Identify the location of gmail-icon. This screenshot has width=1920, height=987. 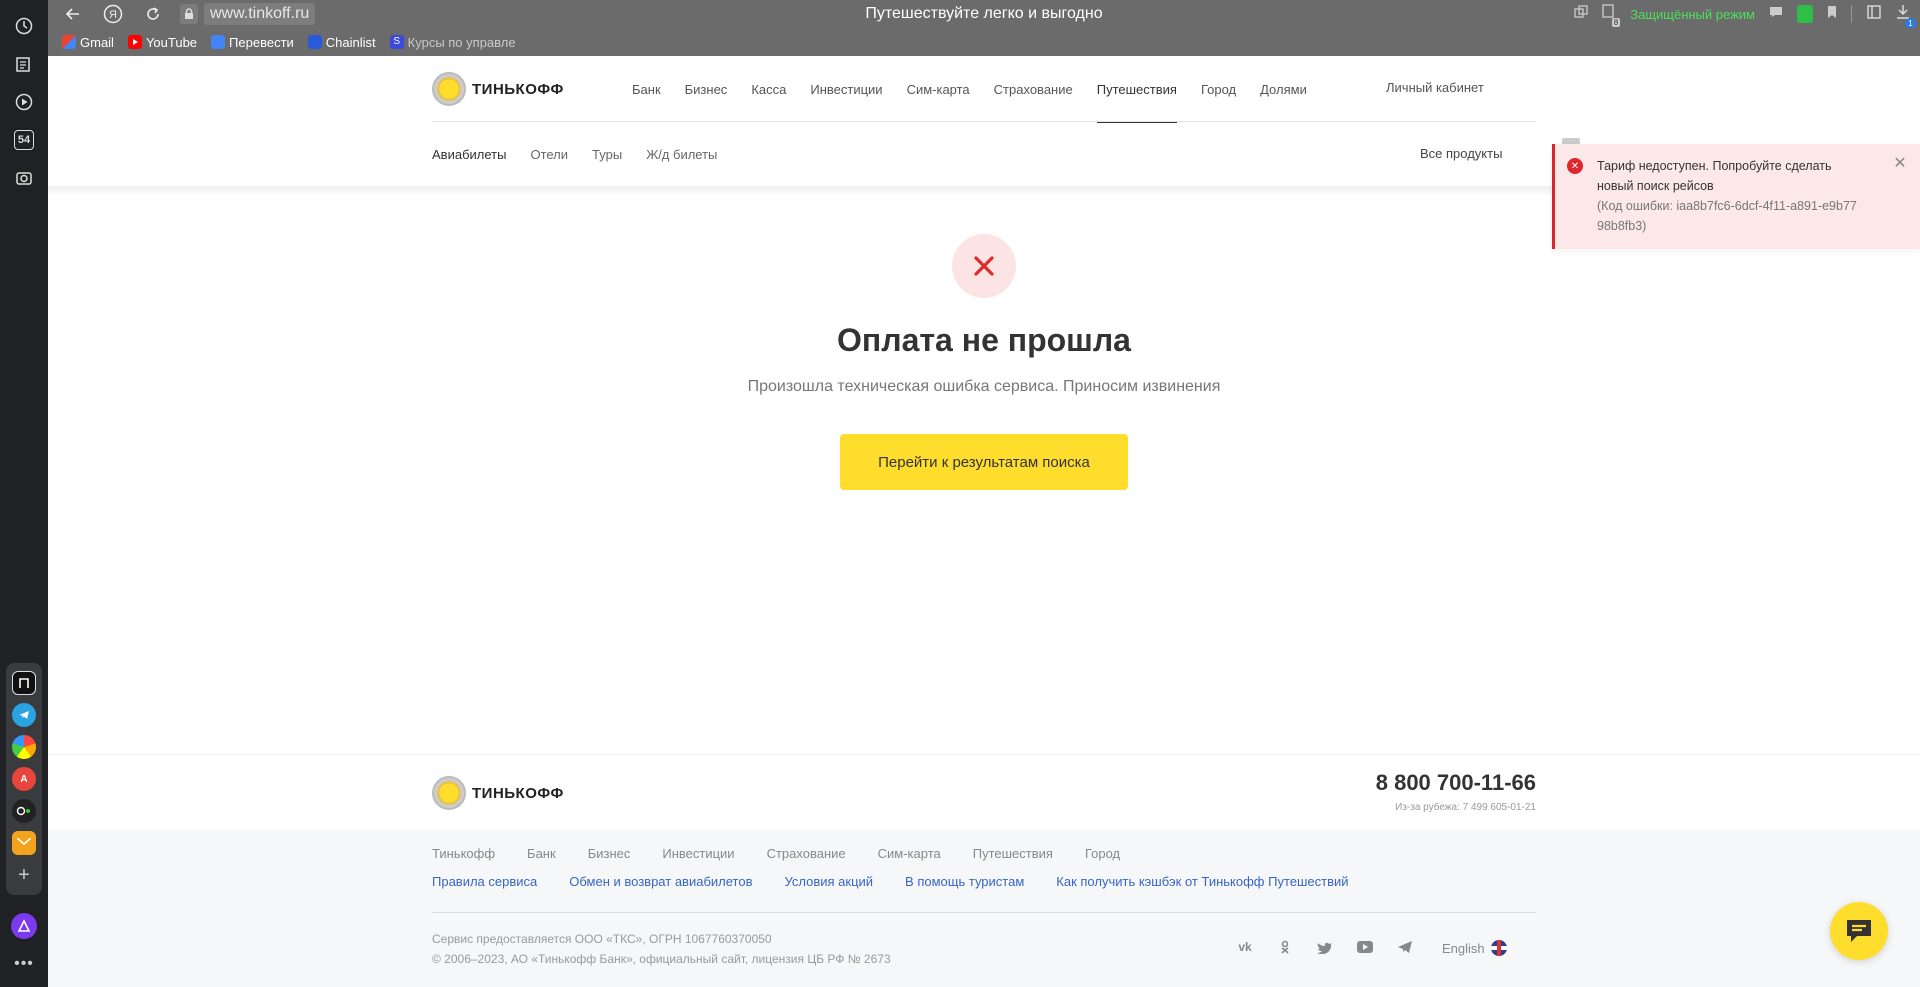
(69, 42).